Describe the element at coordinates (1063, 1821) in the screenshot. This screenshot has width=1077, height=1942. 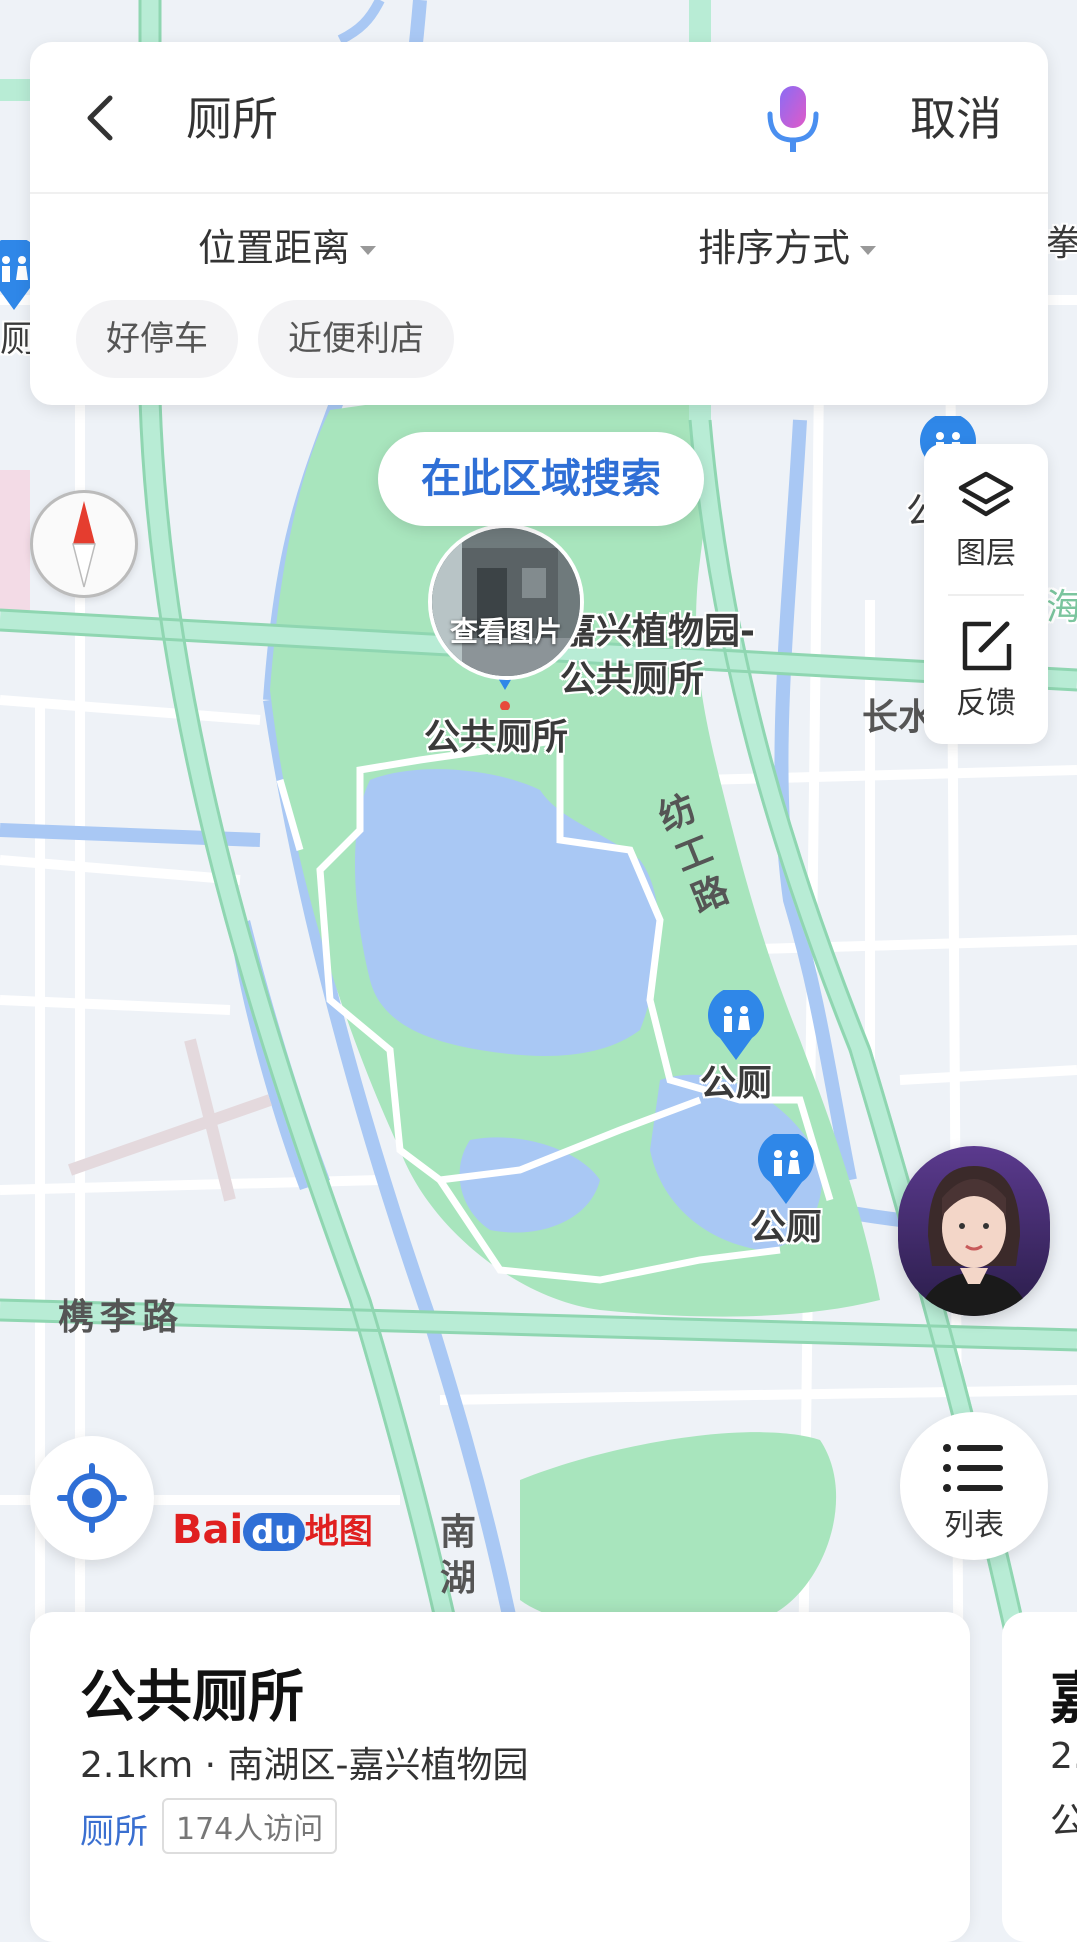
I see `next-result-line: 公` at that location.